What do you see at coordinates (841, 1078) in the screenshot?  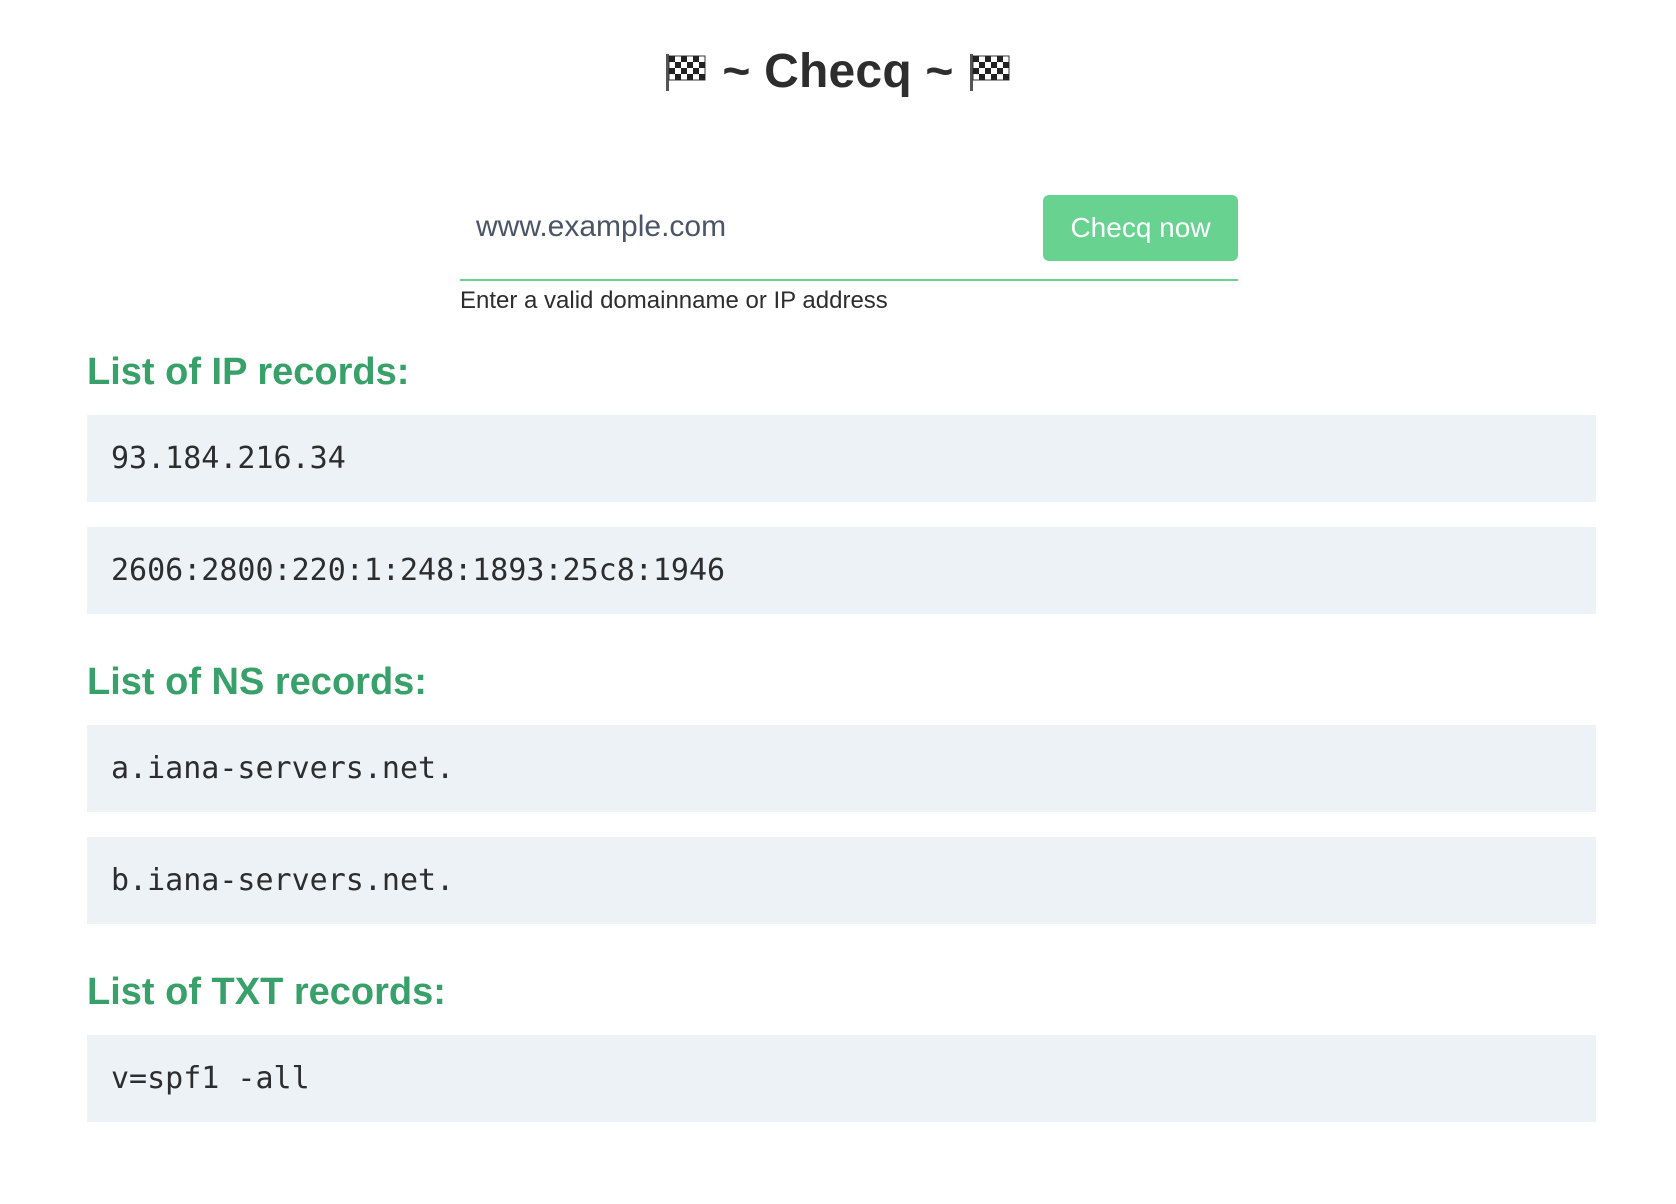 I see `record-item: v=spf1 -all` at bounding box center [841, 1078].